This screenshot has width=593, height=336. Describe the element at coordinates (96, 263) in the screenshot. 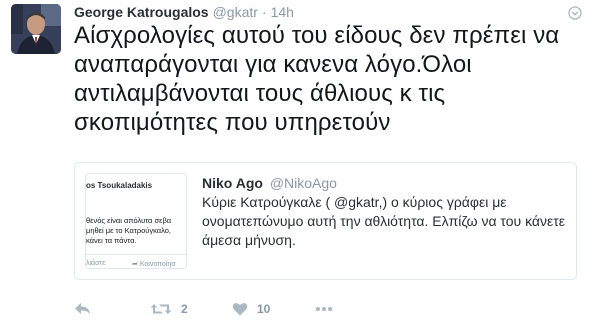

I see `media-action: λιάστε` at that location.